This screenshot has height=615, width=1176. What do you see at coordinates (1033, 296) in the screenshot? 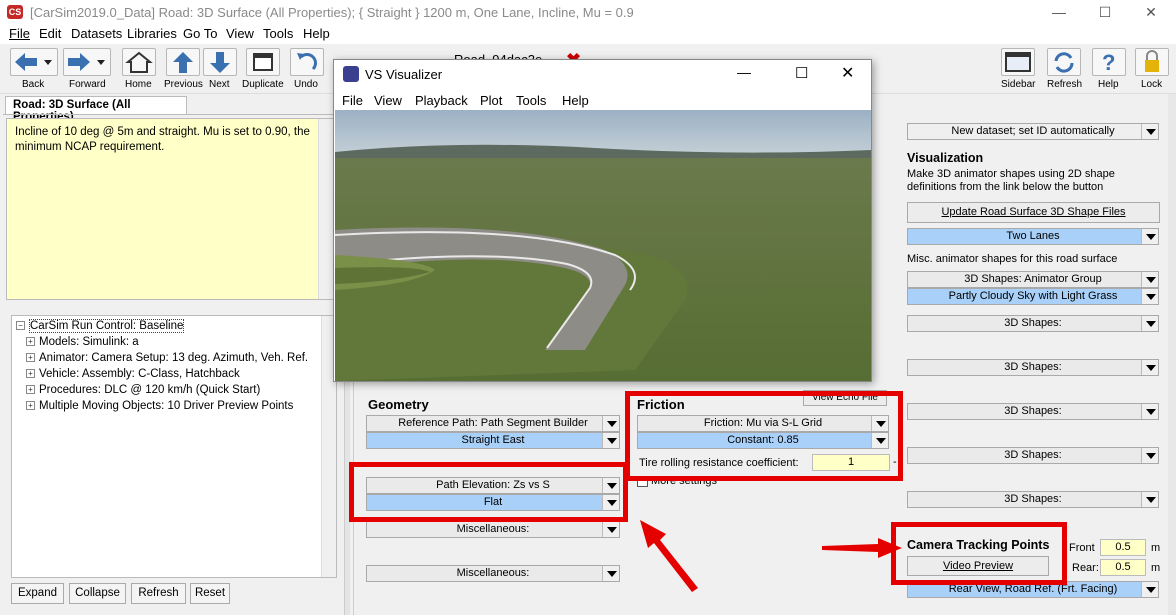
I see `sky-dropdown: Partly Cloudy Sky with Light Grass` at bounding box center [1033, 296].